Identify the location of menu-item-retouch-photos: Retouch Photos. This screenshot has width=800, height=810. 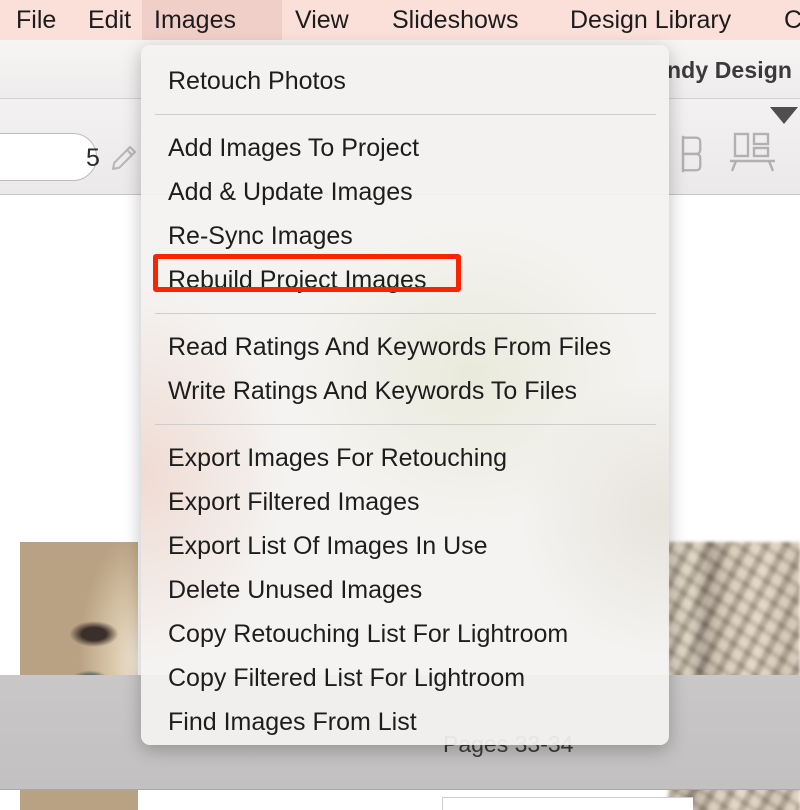
(405, 81).